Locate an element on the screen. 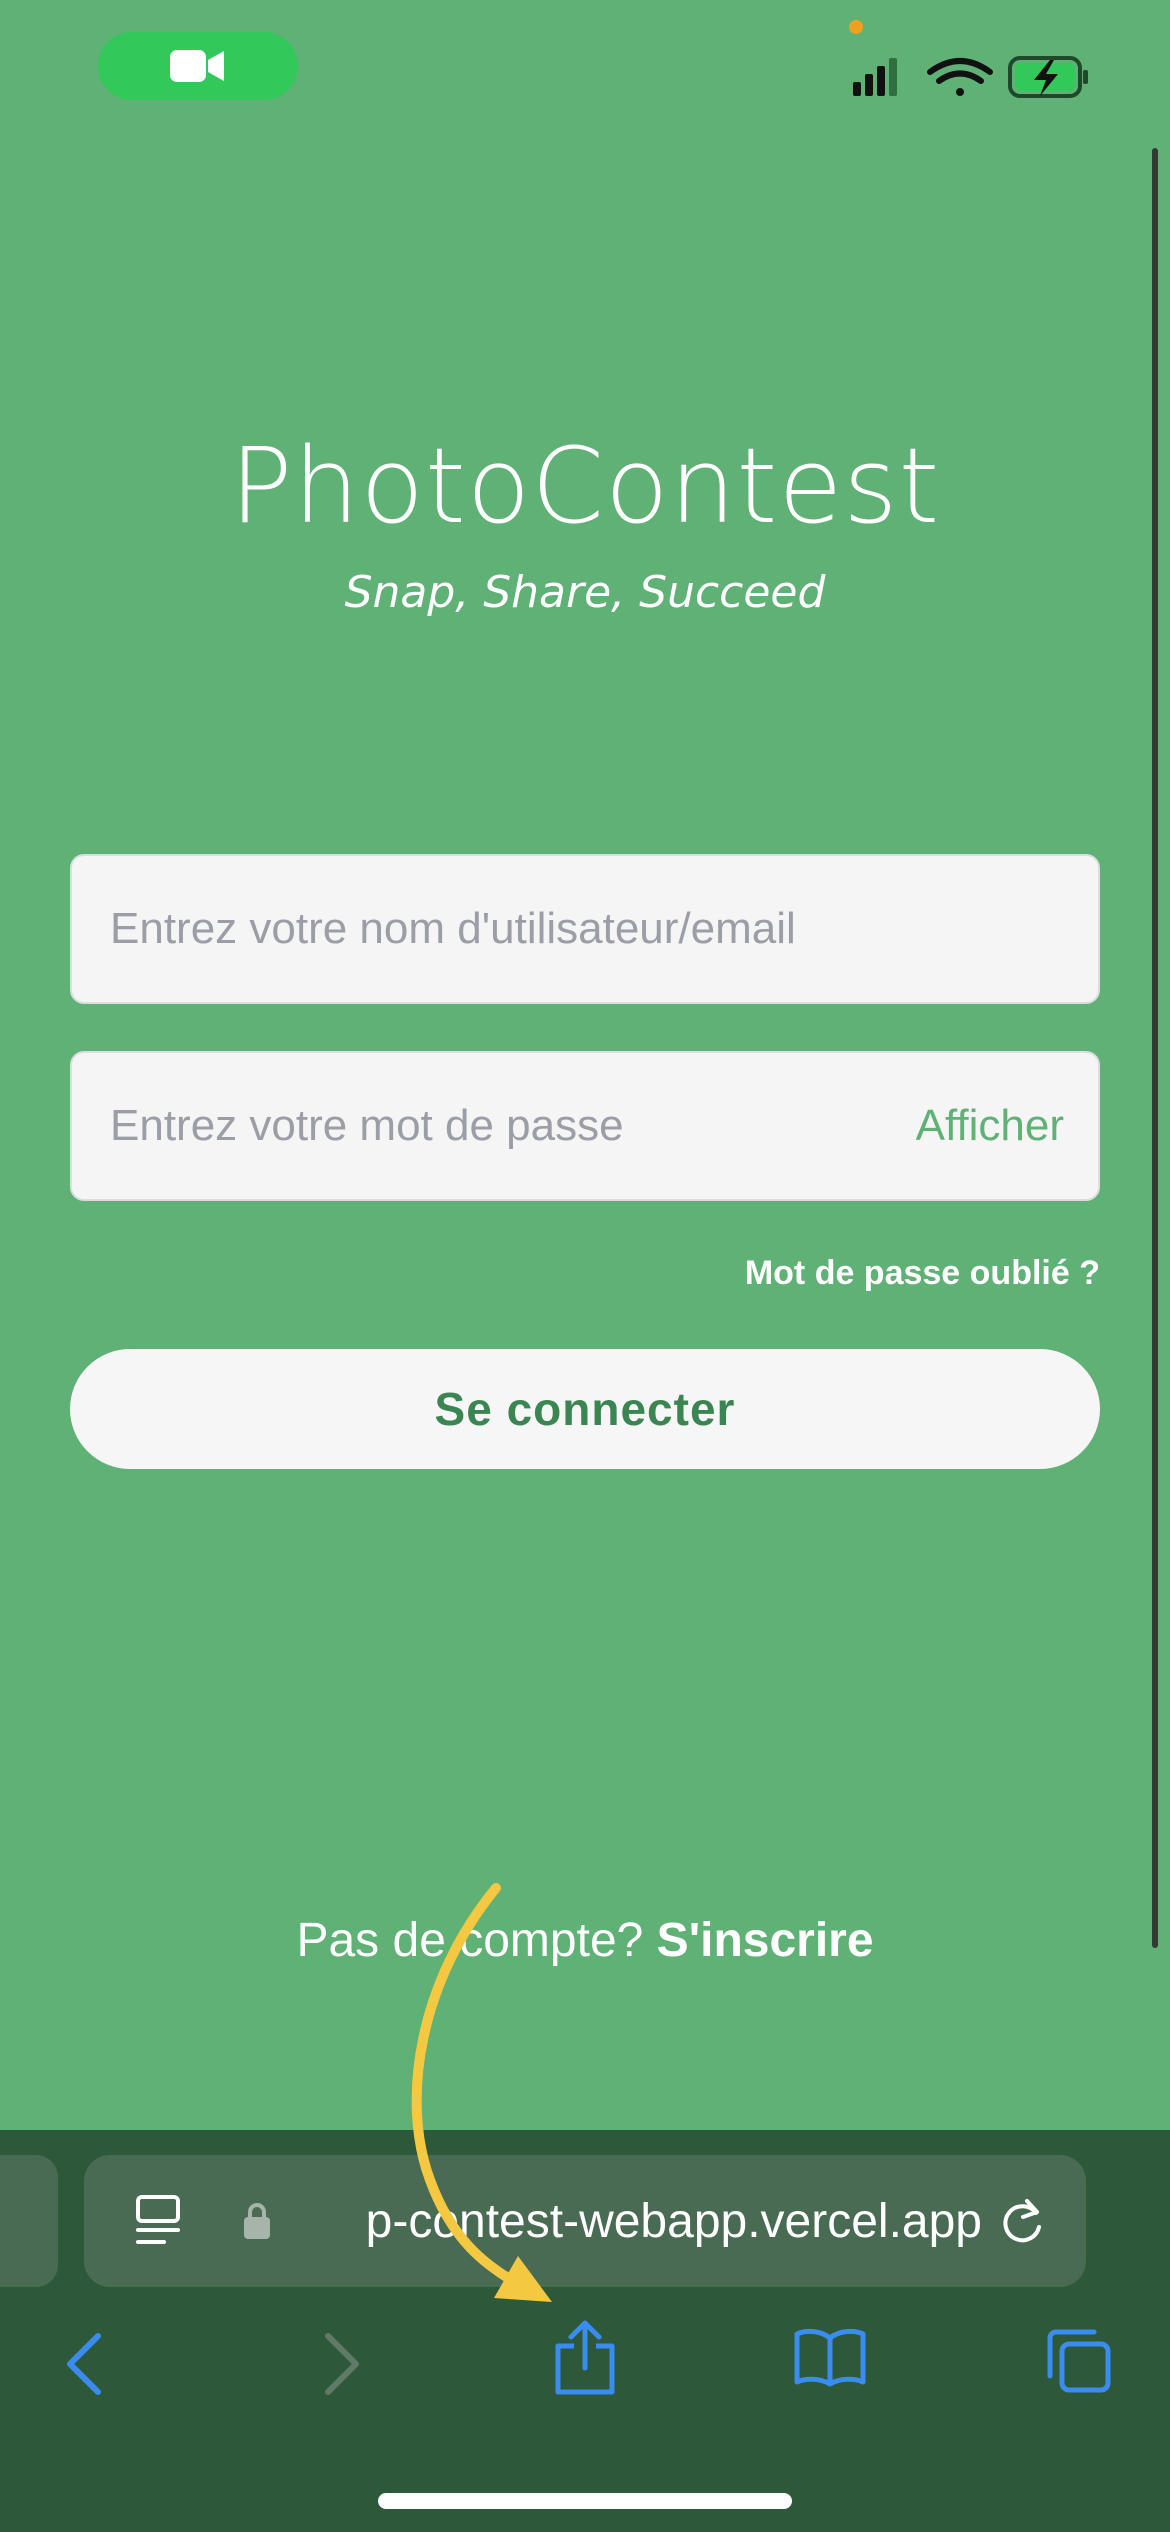 The image size is (1170, 2532). username-field is located at coordinates (585, 929).